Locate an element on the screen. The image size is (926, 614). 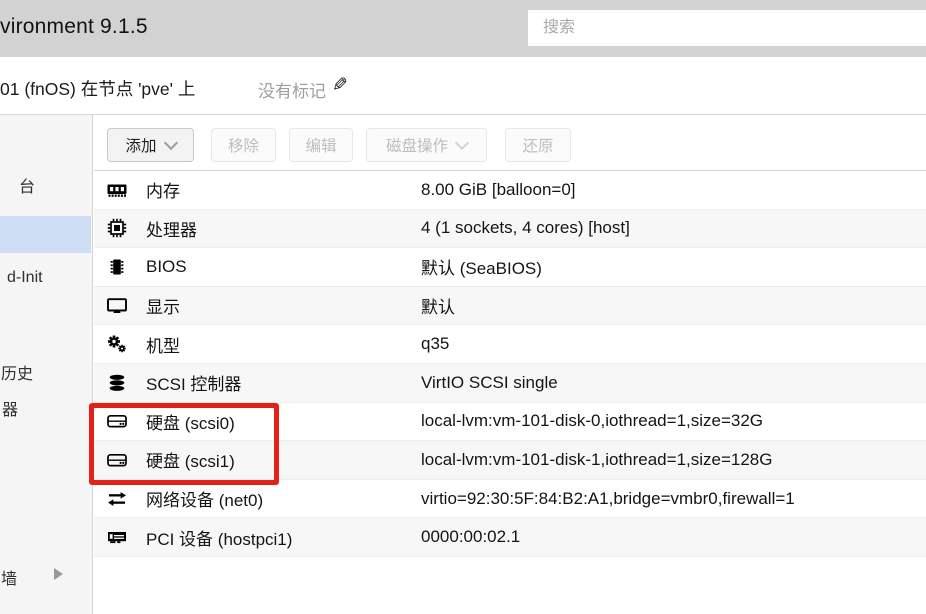
row-label: 机型 is located at coordinates (163, 346).